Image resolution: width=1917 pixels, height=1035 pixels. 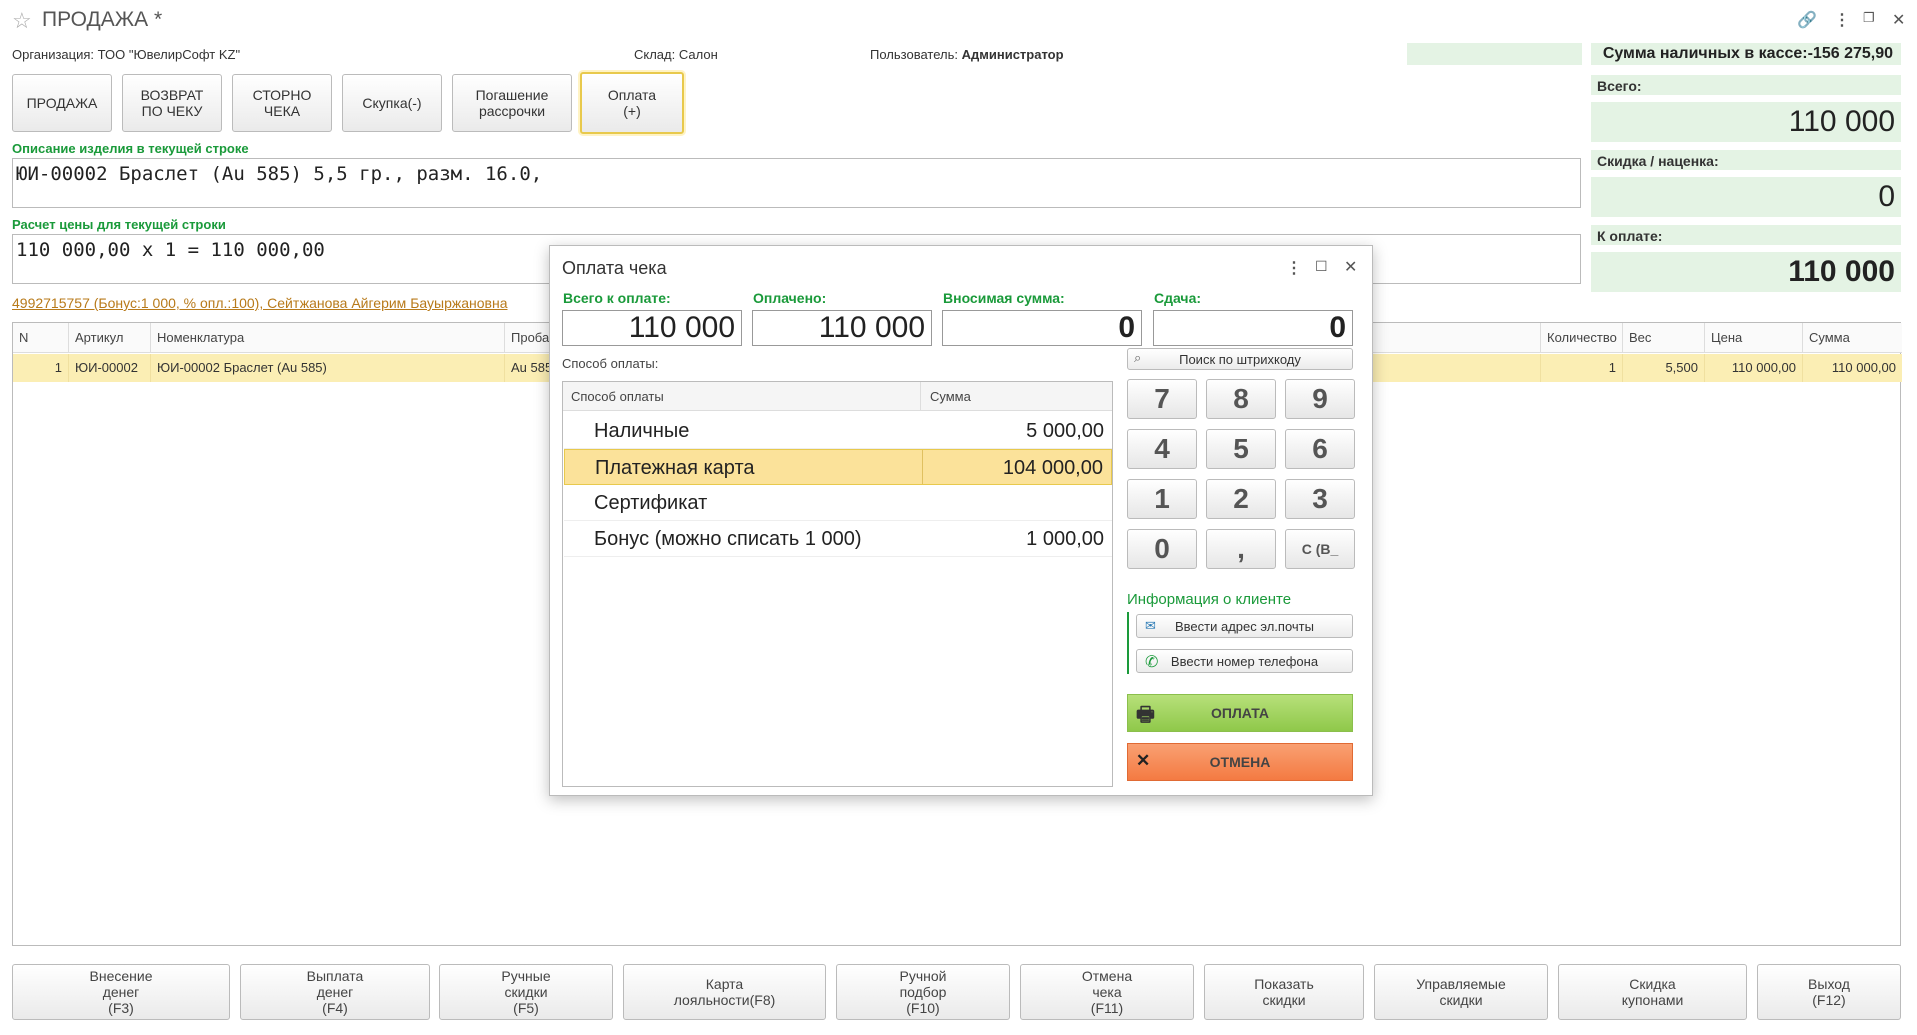 I want to click on enter-email-label: Ввести адрес эл.почты, so click(x=1244, y=626).